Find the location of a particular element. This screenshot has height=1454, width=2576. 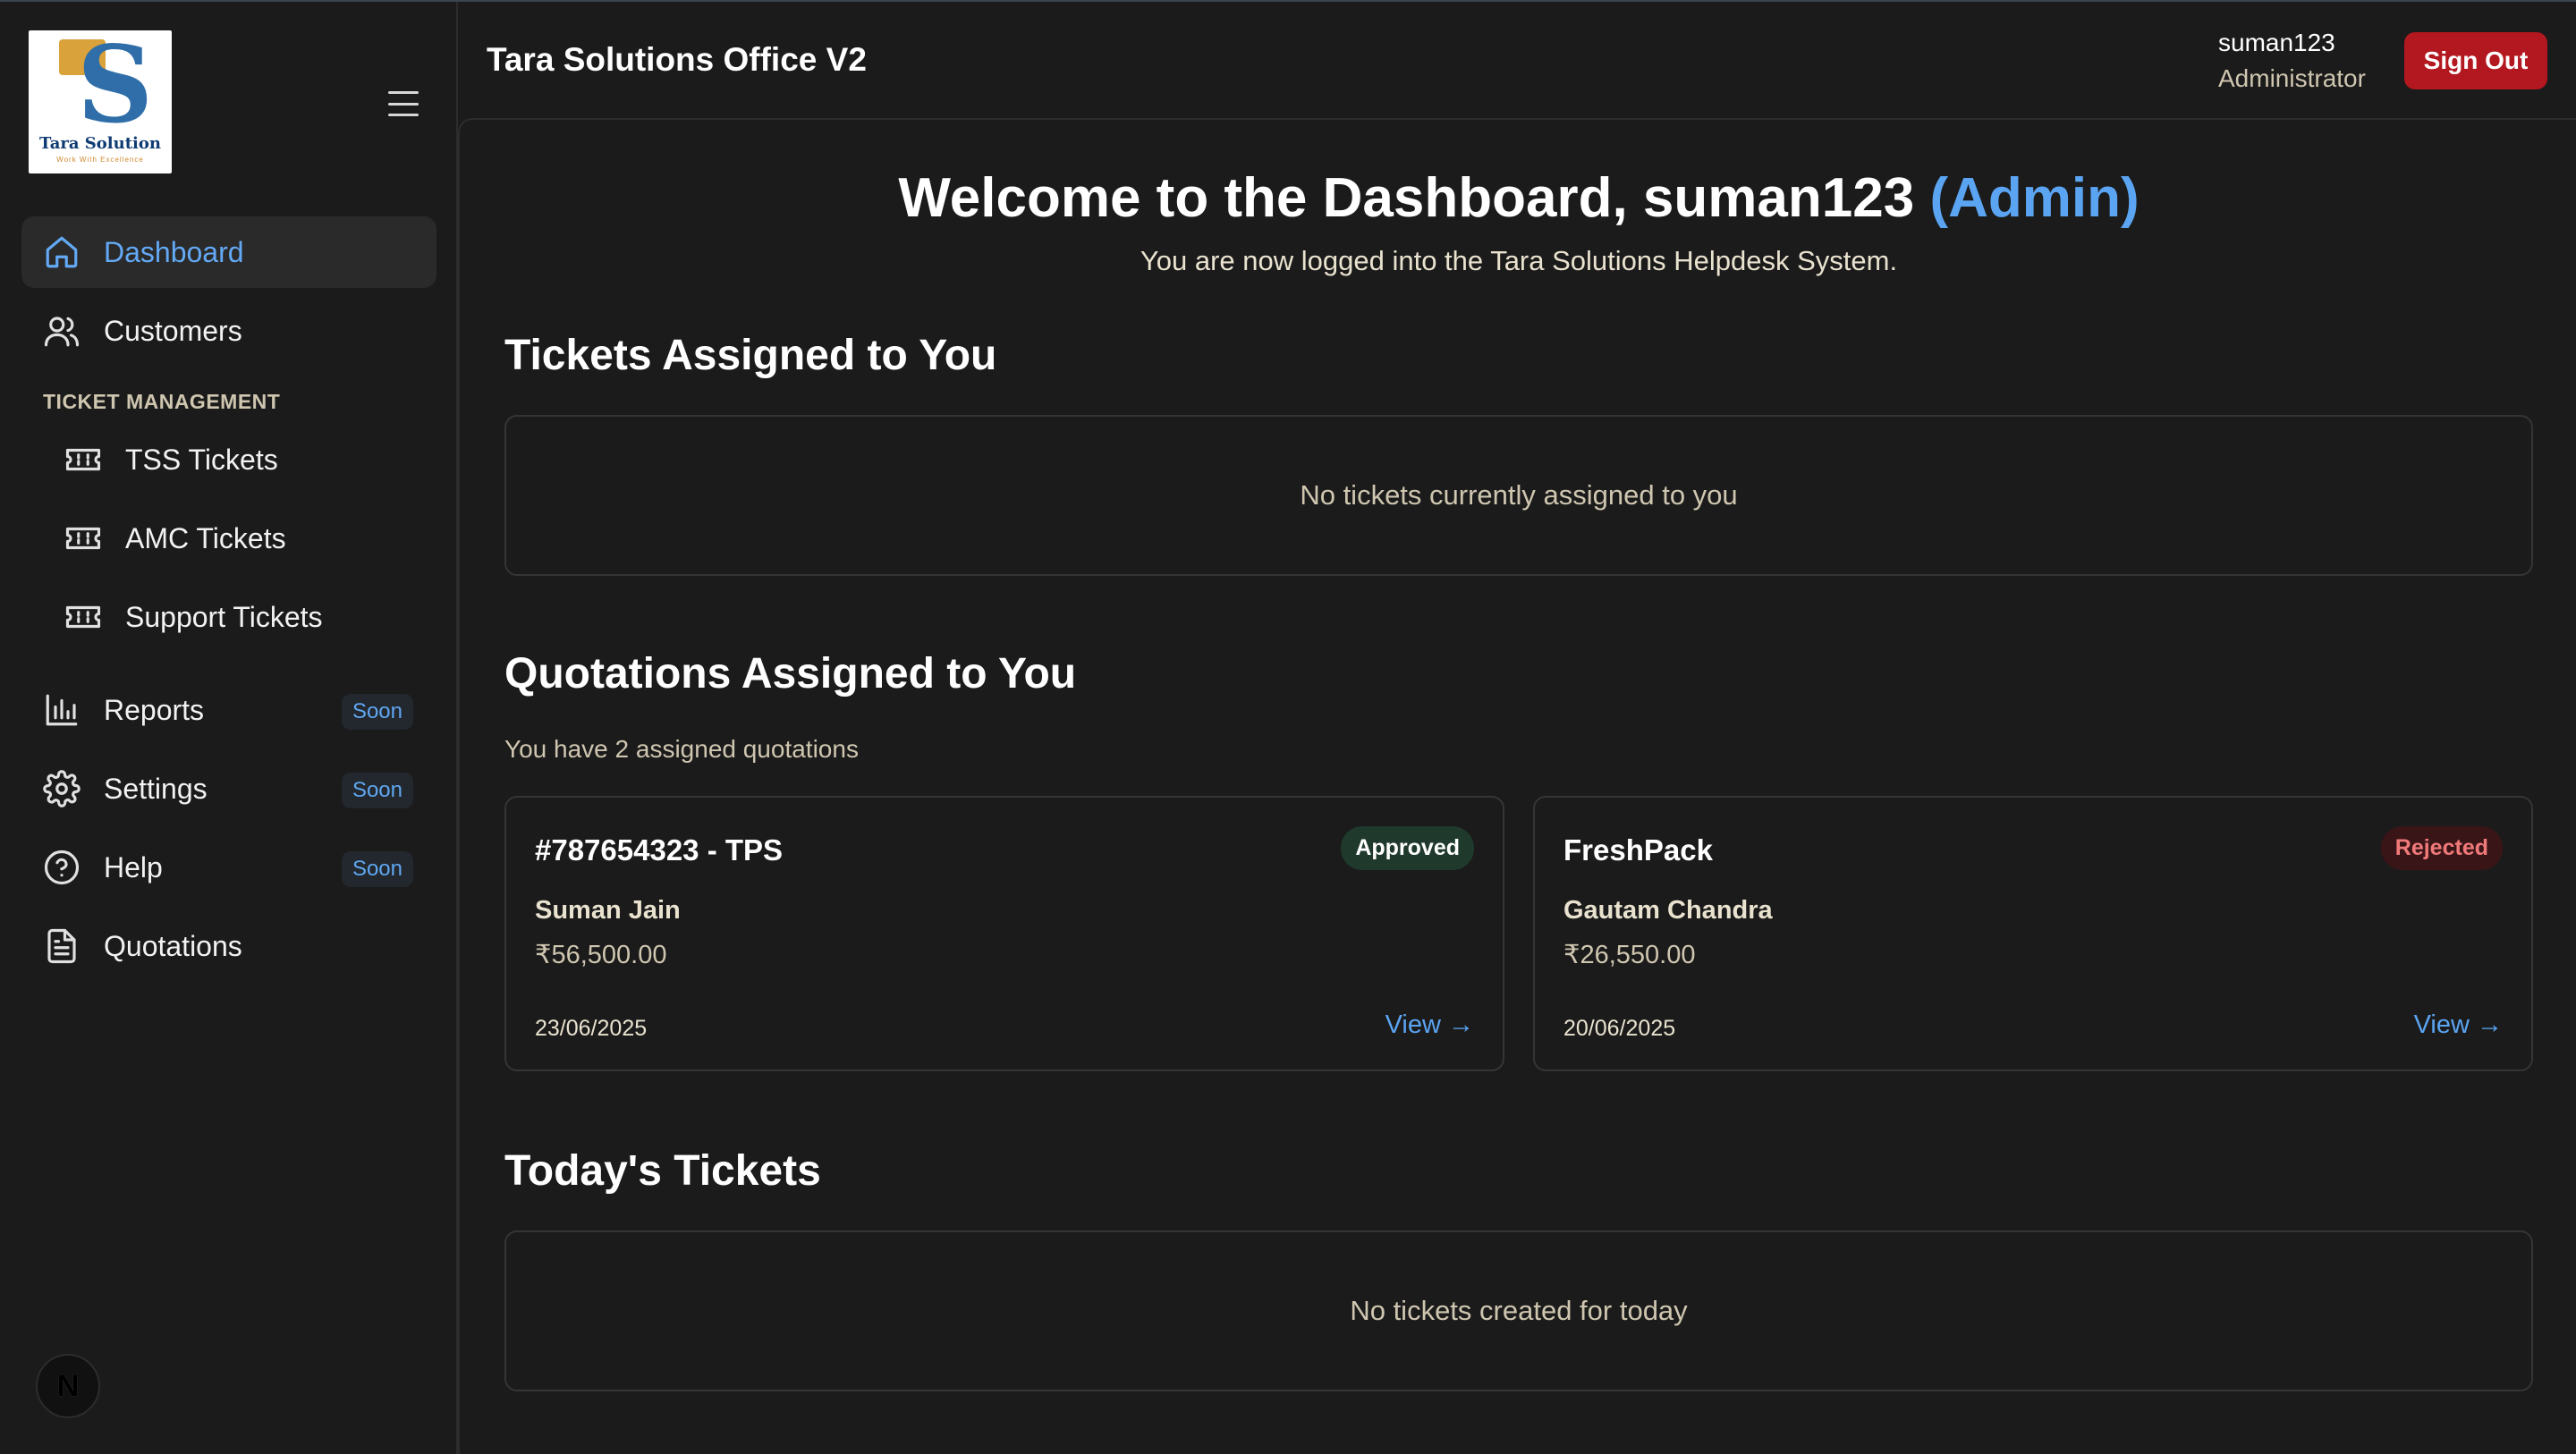

todays-tickets-title: Today's Tickets is located at coordinates (662, 1171).